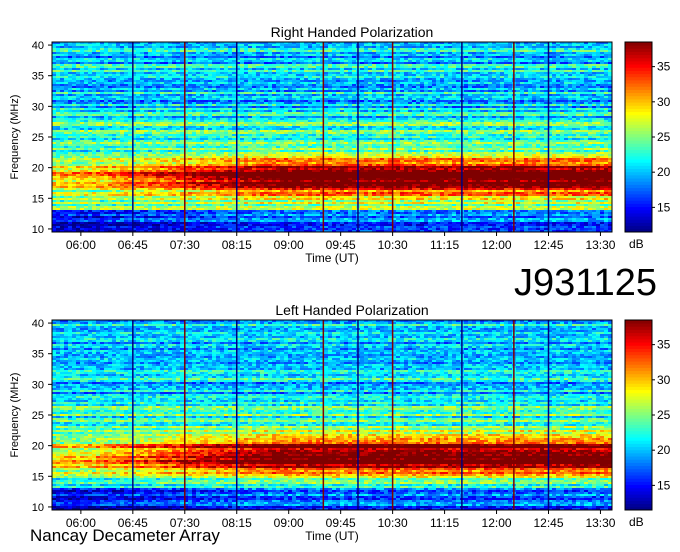 The height and width of the screenshot is (552, 680). Describe the element at coordinates (81, 245) in the screenshot. I see `x-tick-label: 06:00` at that location.